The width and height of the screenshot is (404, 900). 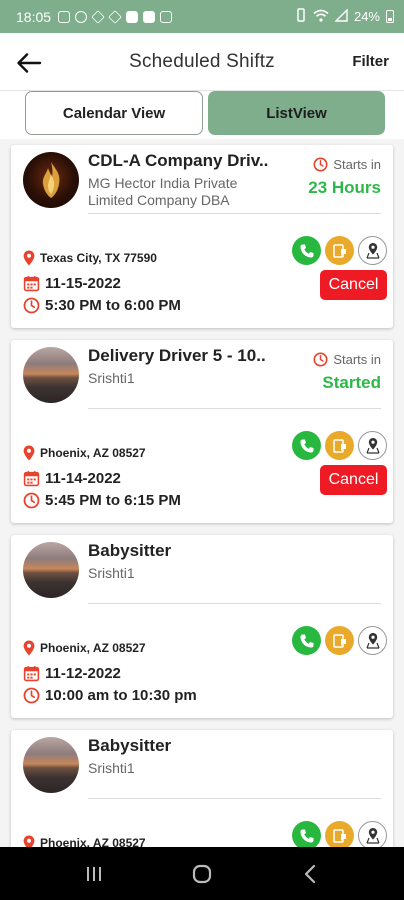 I want to click on view-tabs: Calendar View ListView, so click(x=202, y=115).